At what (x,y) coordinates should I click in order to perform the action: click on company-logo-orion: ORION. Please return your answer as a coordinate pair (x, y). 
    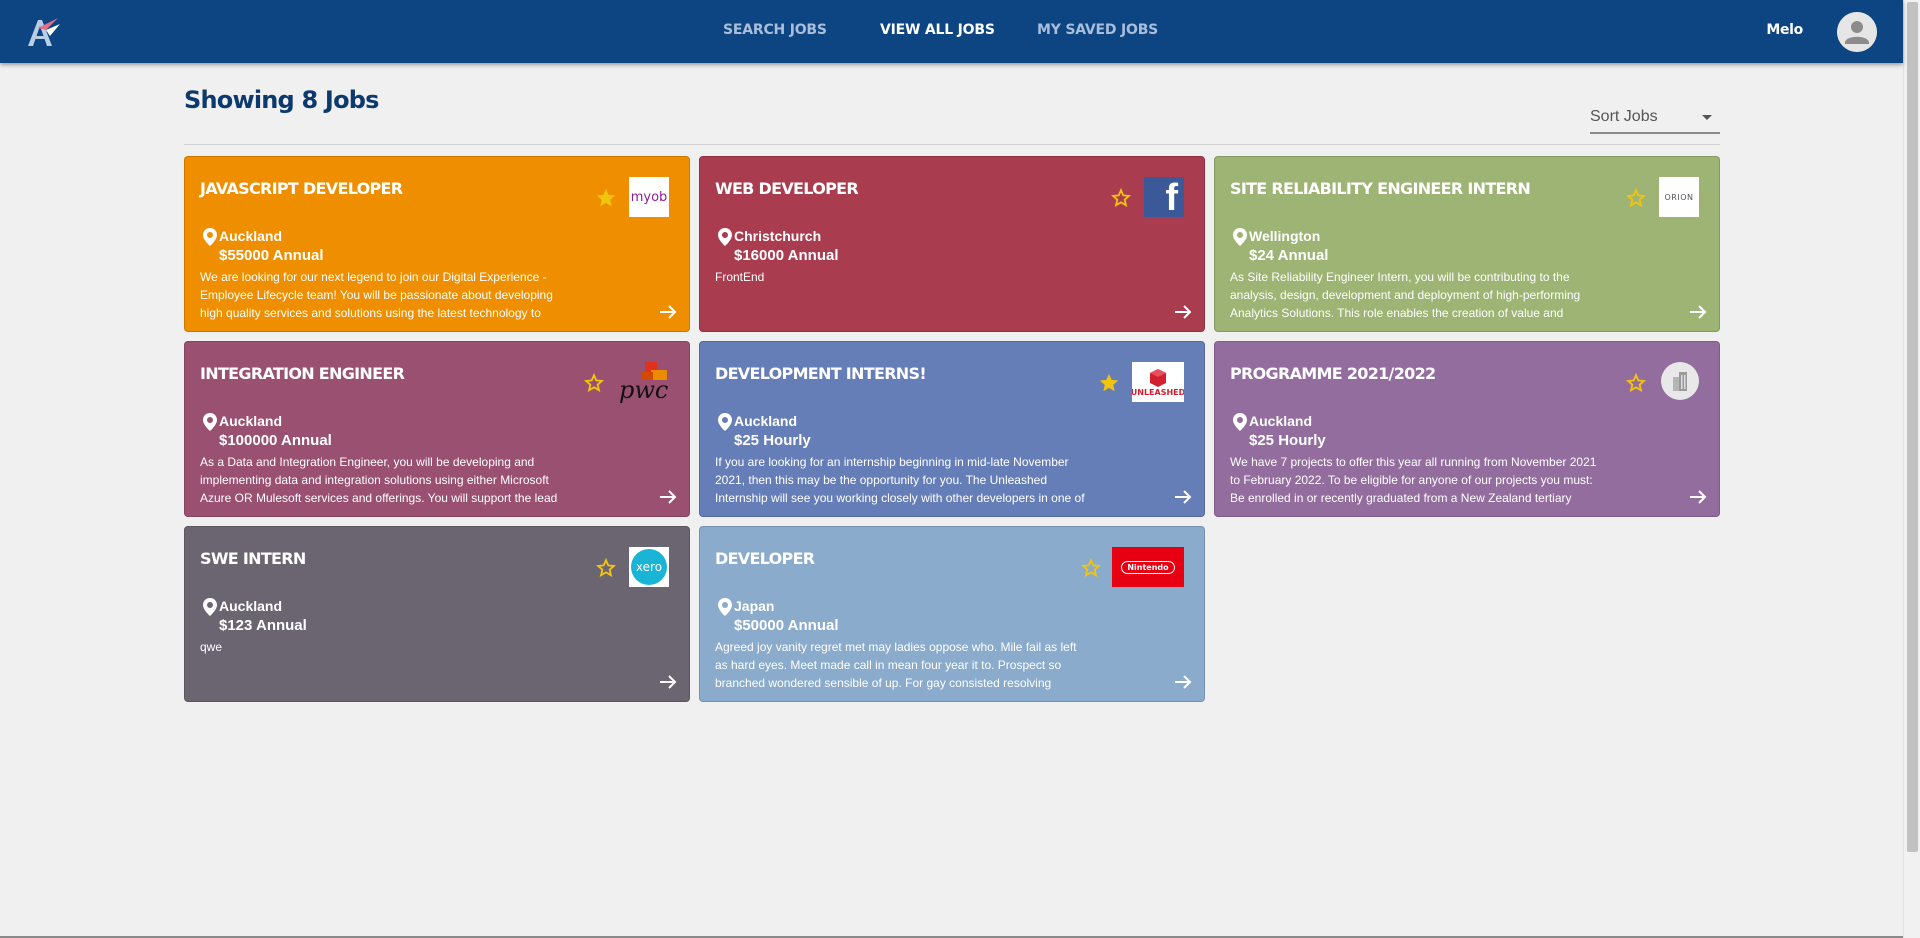
    Looking at the image, I should click on (1679, 197).